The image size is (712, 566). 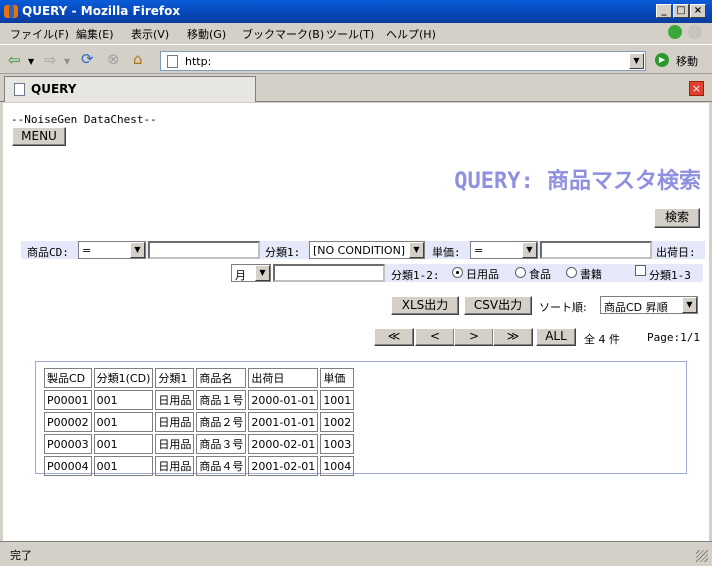 I want to click on table-cell: 商品２号, so click(x=221, y=422).